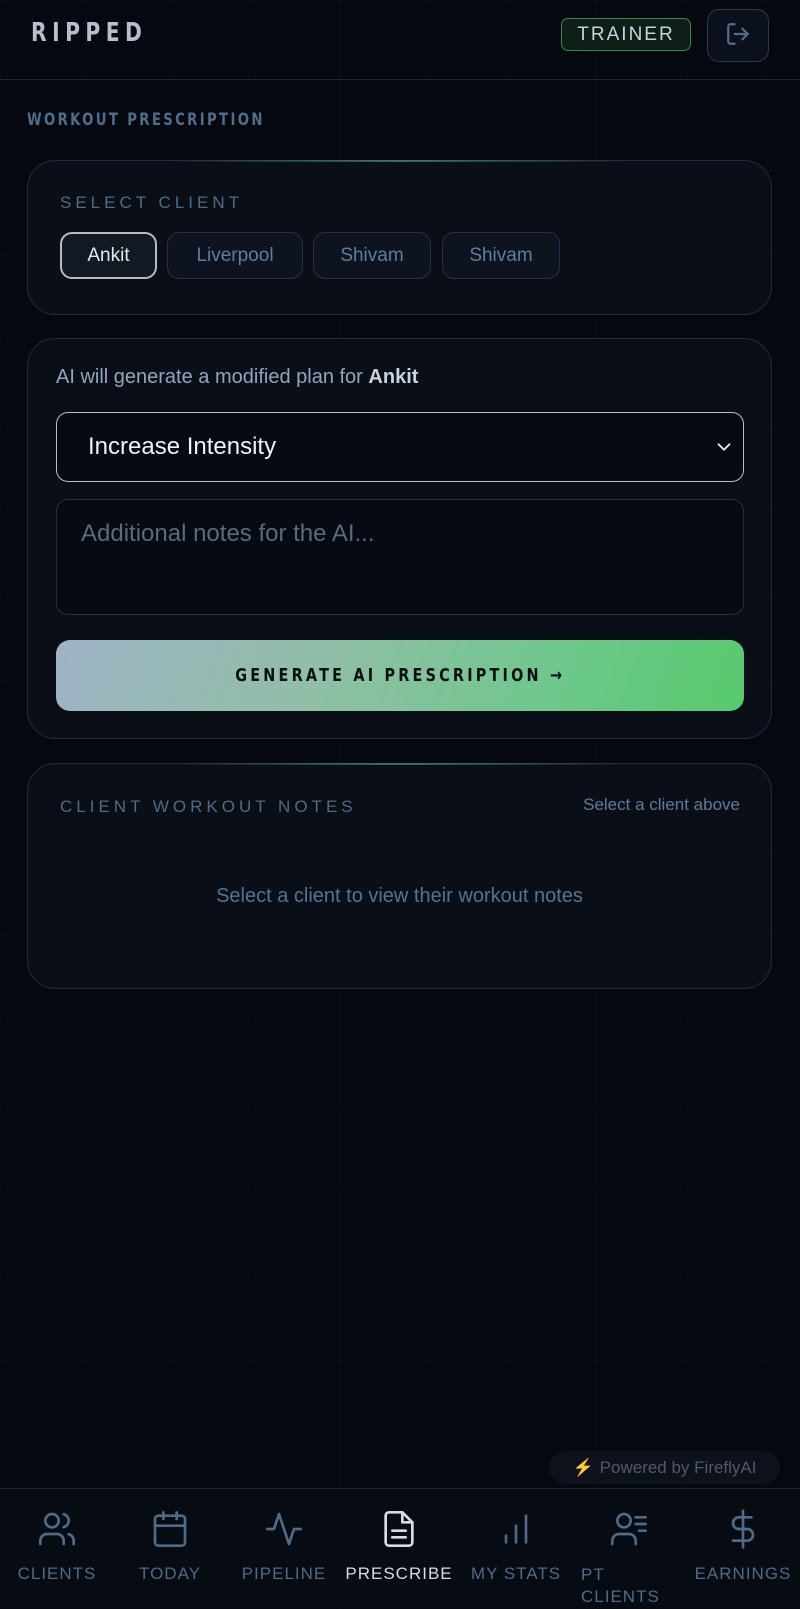 The height and width of the screenshot is (1609, 800). Describe the element at coordinates (57, 1573) in the screenshot. I see `nav-label-clients: CLIENTS` at that location.